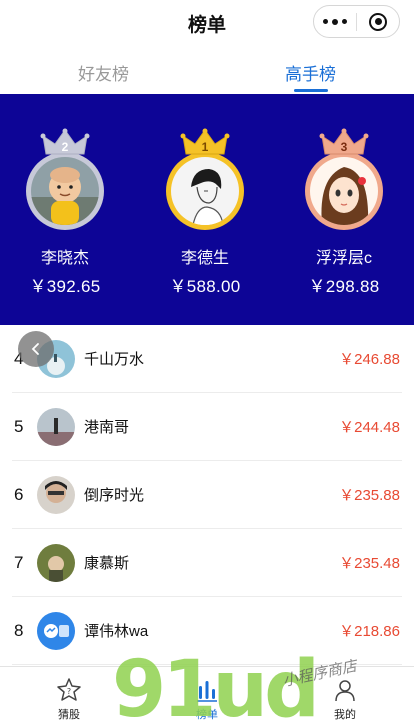  I want to click on podium-name: 李晓杰, so click(64, 258).